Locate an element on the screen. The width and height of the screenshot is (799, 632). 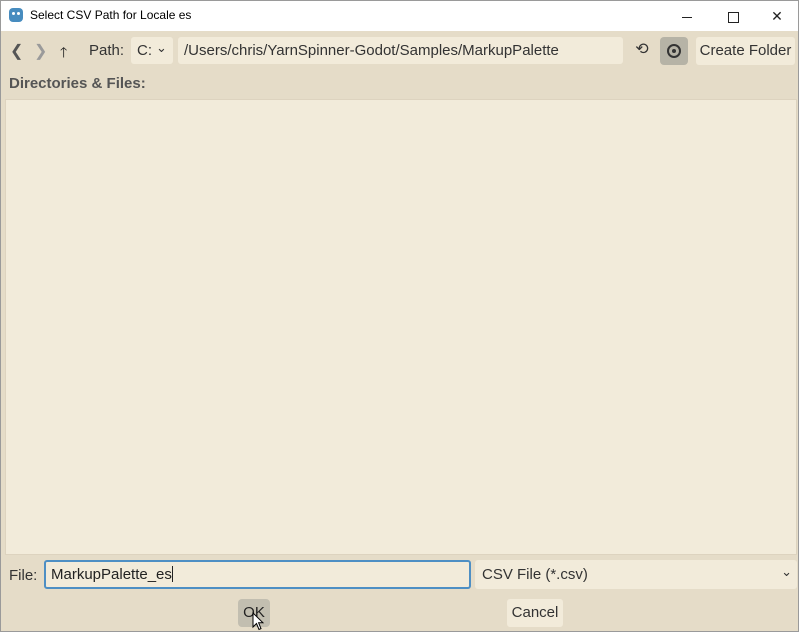
maximize-button is located at coordinates (733, 16).